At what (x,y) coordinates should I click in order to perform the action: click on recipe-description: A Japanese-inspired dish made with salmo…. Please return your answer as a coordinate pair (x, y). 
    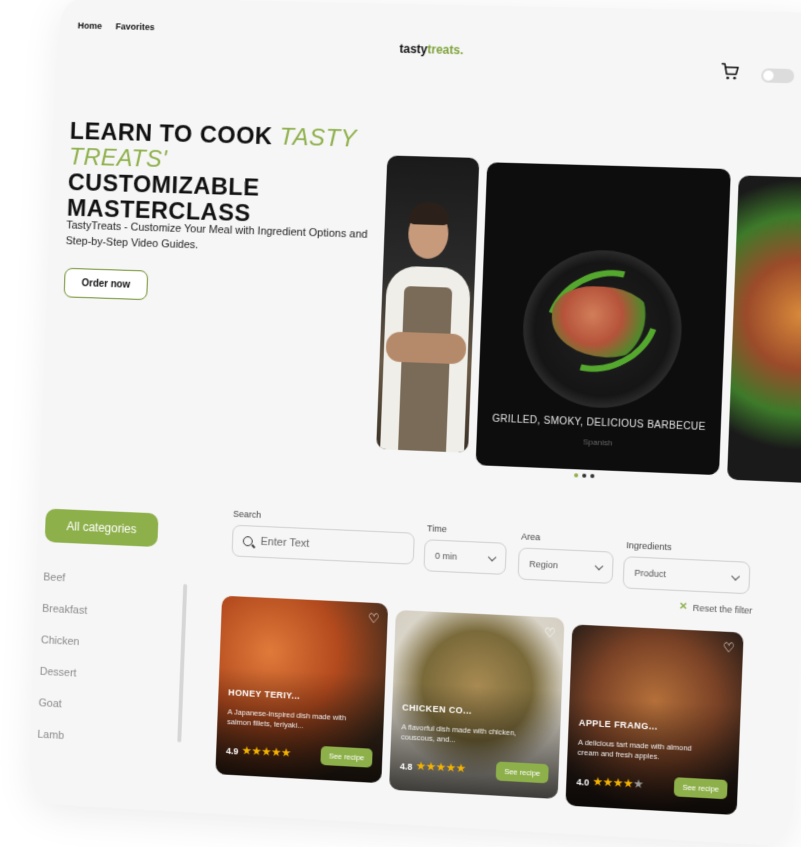
    Looking at the image, I should click on (286, 719).